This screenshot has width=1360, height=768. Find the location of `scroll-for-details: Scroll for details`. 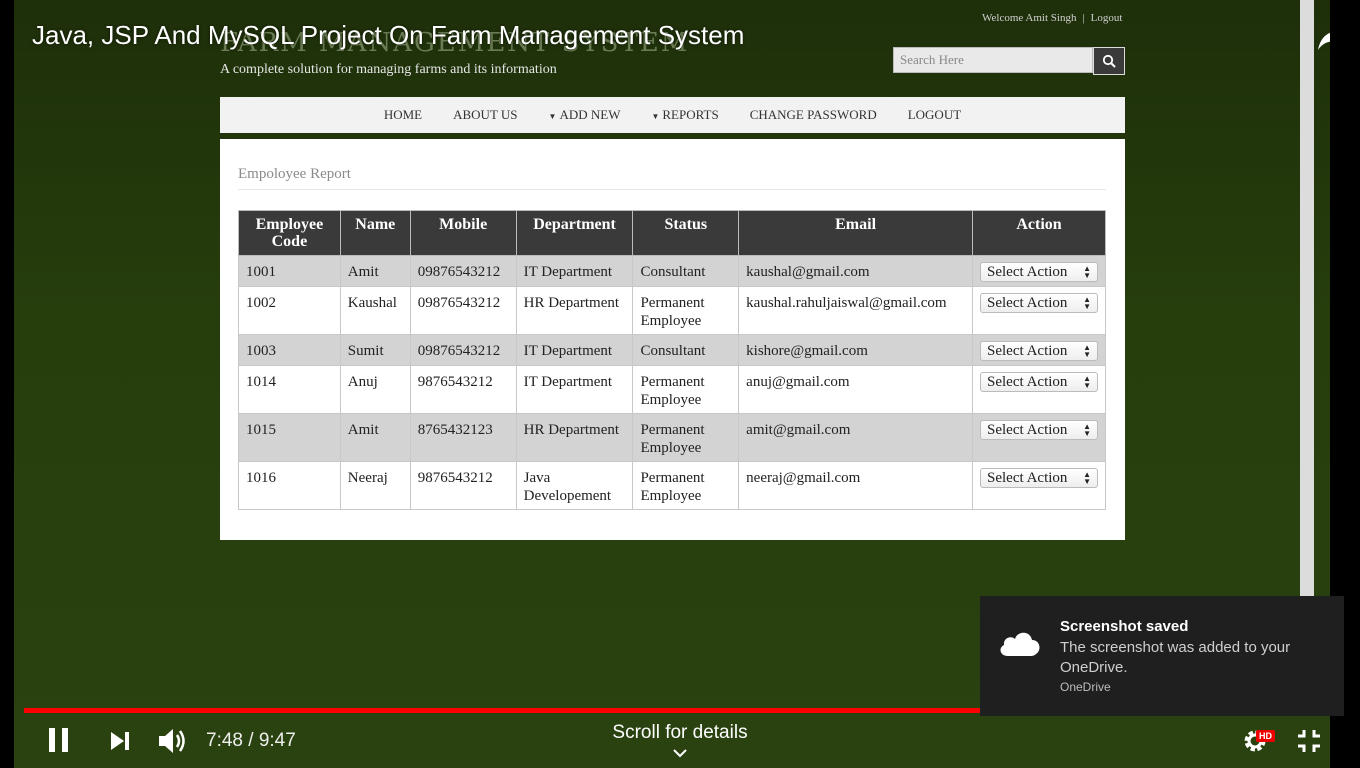

scroll-for-details: Scroll for details is located at coordinates (680, 733).